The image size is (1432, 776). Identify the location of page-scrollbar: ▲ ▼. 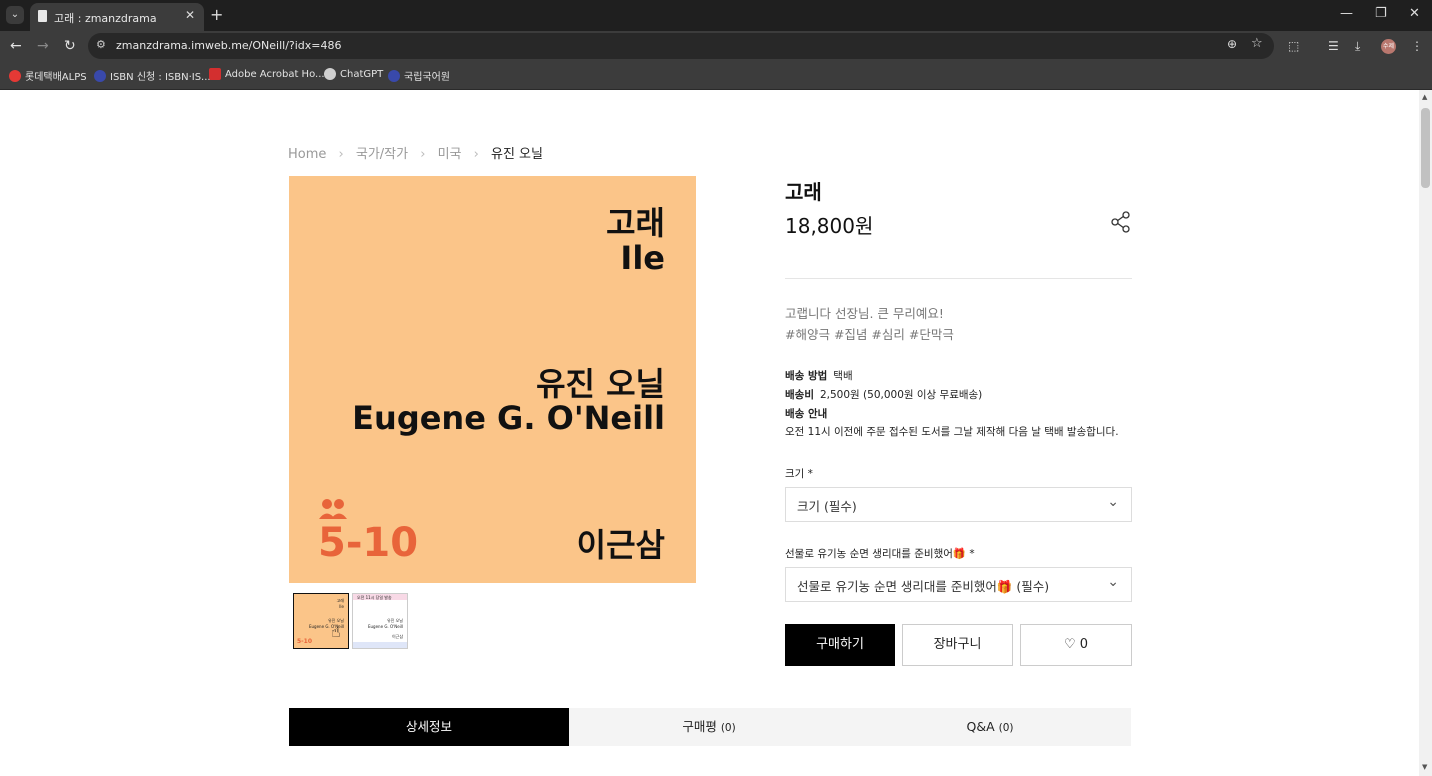
(1425, 433).